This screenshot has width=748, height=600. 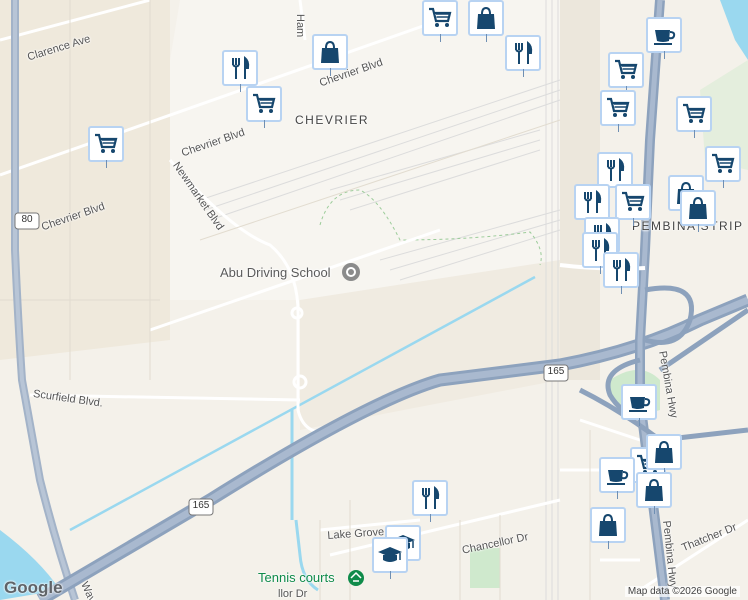 What do you see at coordinates (390, 555) in the screenshot?
I see `graduation-cap-icon` at bounding box center [390, 555].